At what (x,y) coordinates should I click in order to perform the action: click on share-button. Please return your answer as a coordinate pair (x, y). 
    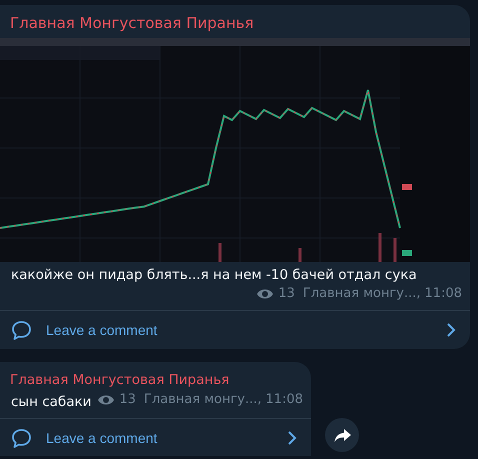
    Looking at the image, I should click on (342, 435).